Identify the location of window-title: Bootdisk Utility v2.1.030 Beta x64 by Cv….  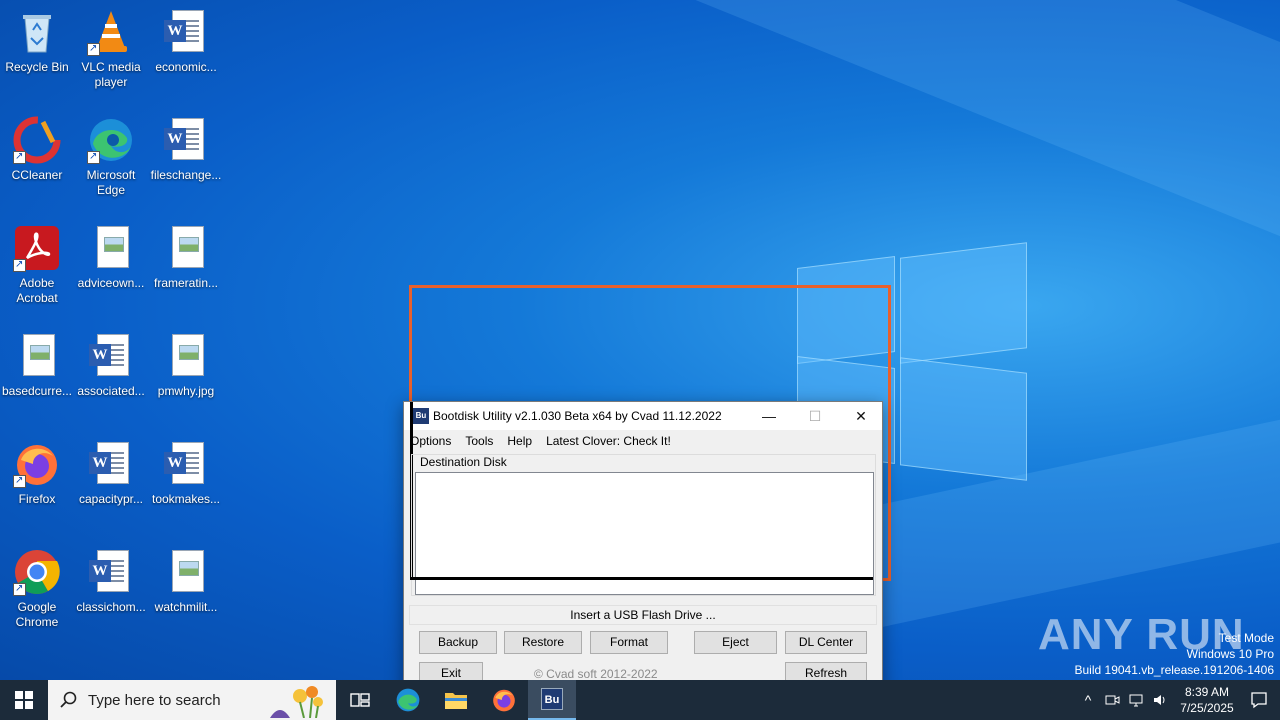
(577, 416).